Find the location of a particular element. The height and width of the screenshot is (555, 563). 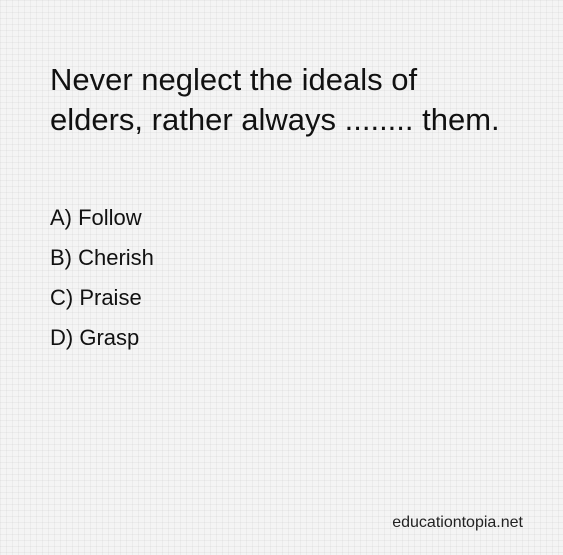

option-c: C) Praise is located at coordinates (96, 297).